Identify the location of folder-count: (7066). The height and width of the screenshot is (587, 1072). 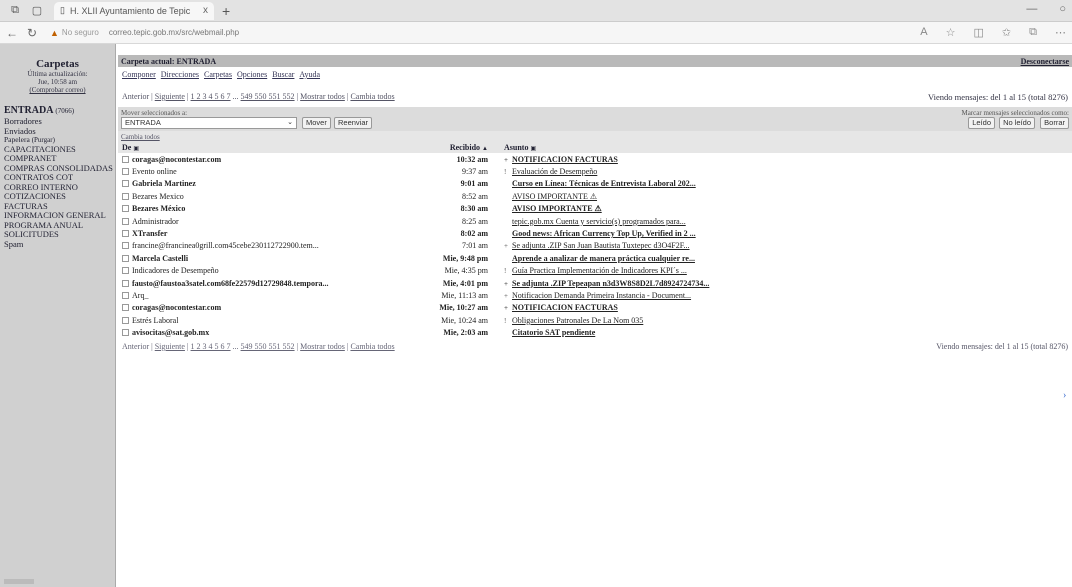
(64, 111).